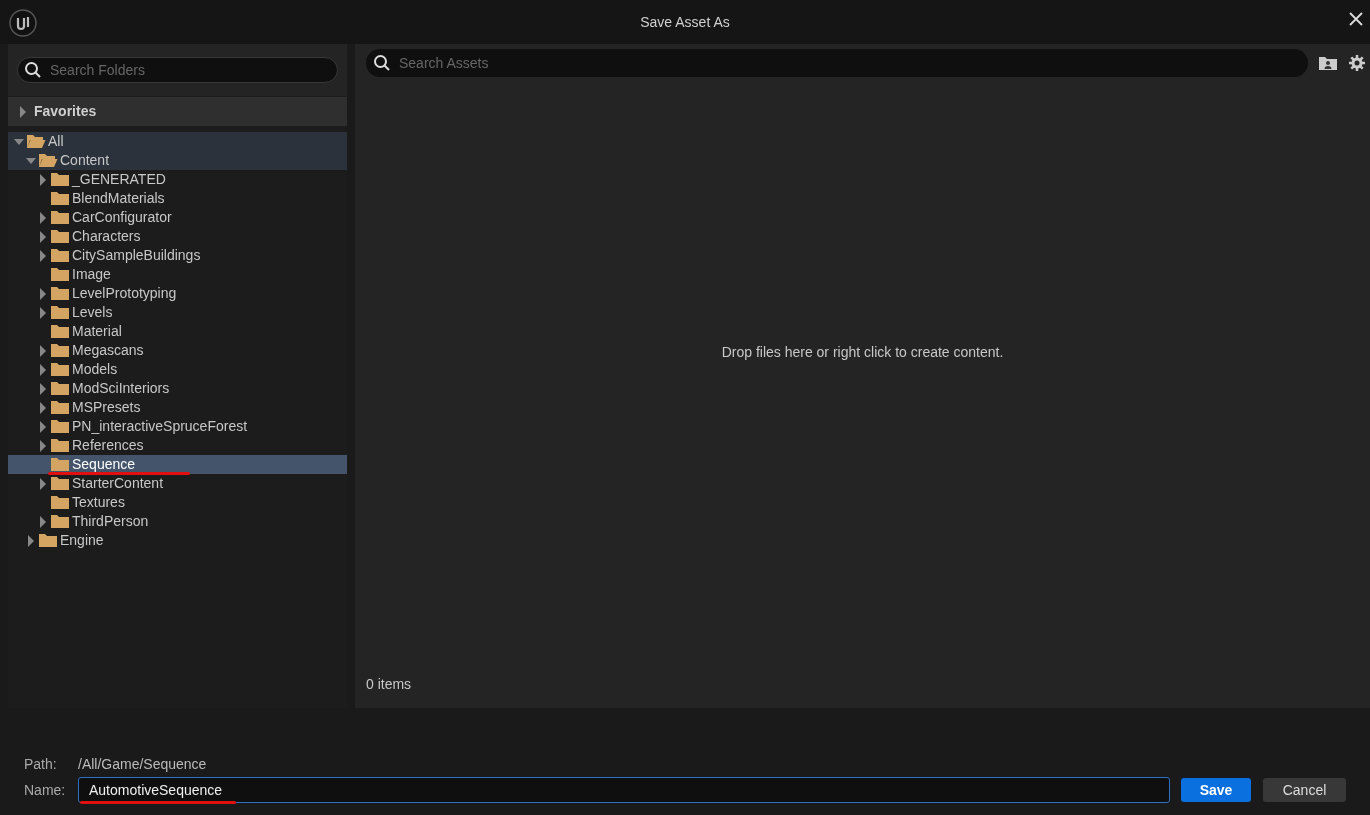  What do you see at coordinates (1356, 19) in the screenshot?
I see `close-icon` at bounding box center [1356, 19].